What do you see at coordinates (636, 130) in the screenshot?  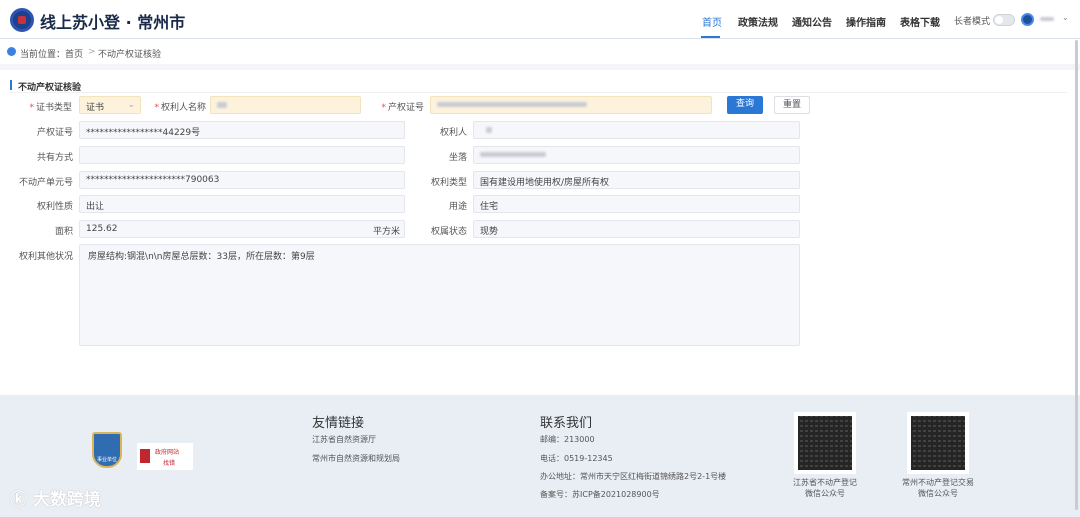 I see `owner-result-field` at bounding box center [636, 130].